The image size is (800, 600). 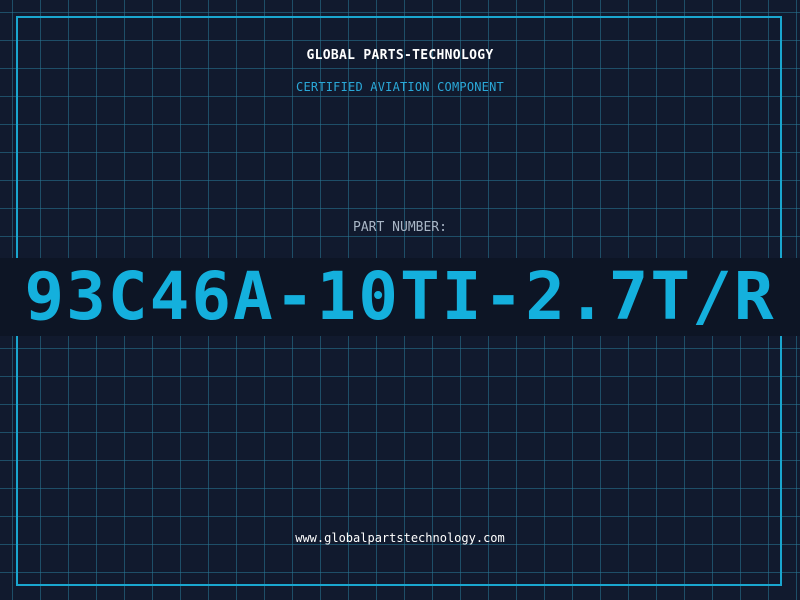 What do you see at coordinates (400, 538) in the screenshot?
I see `website-url: www.globalpartstechnology.com` at bounding box center [400, 538].